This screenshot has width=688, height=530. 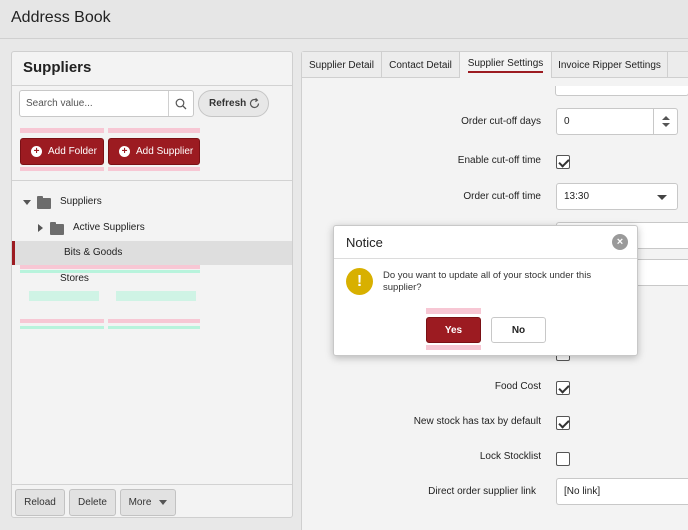 What do you see at coordinates (81, 201) in the screenshot?
I see `tree-label: Suppliers` at bounding box center [81, 201].